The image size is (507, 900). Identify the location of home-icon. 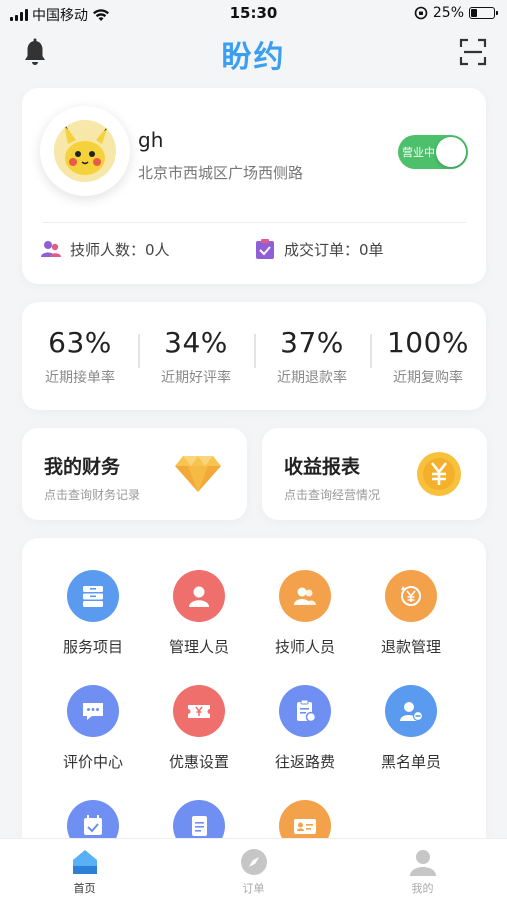
(84, 862).